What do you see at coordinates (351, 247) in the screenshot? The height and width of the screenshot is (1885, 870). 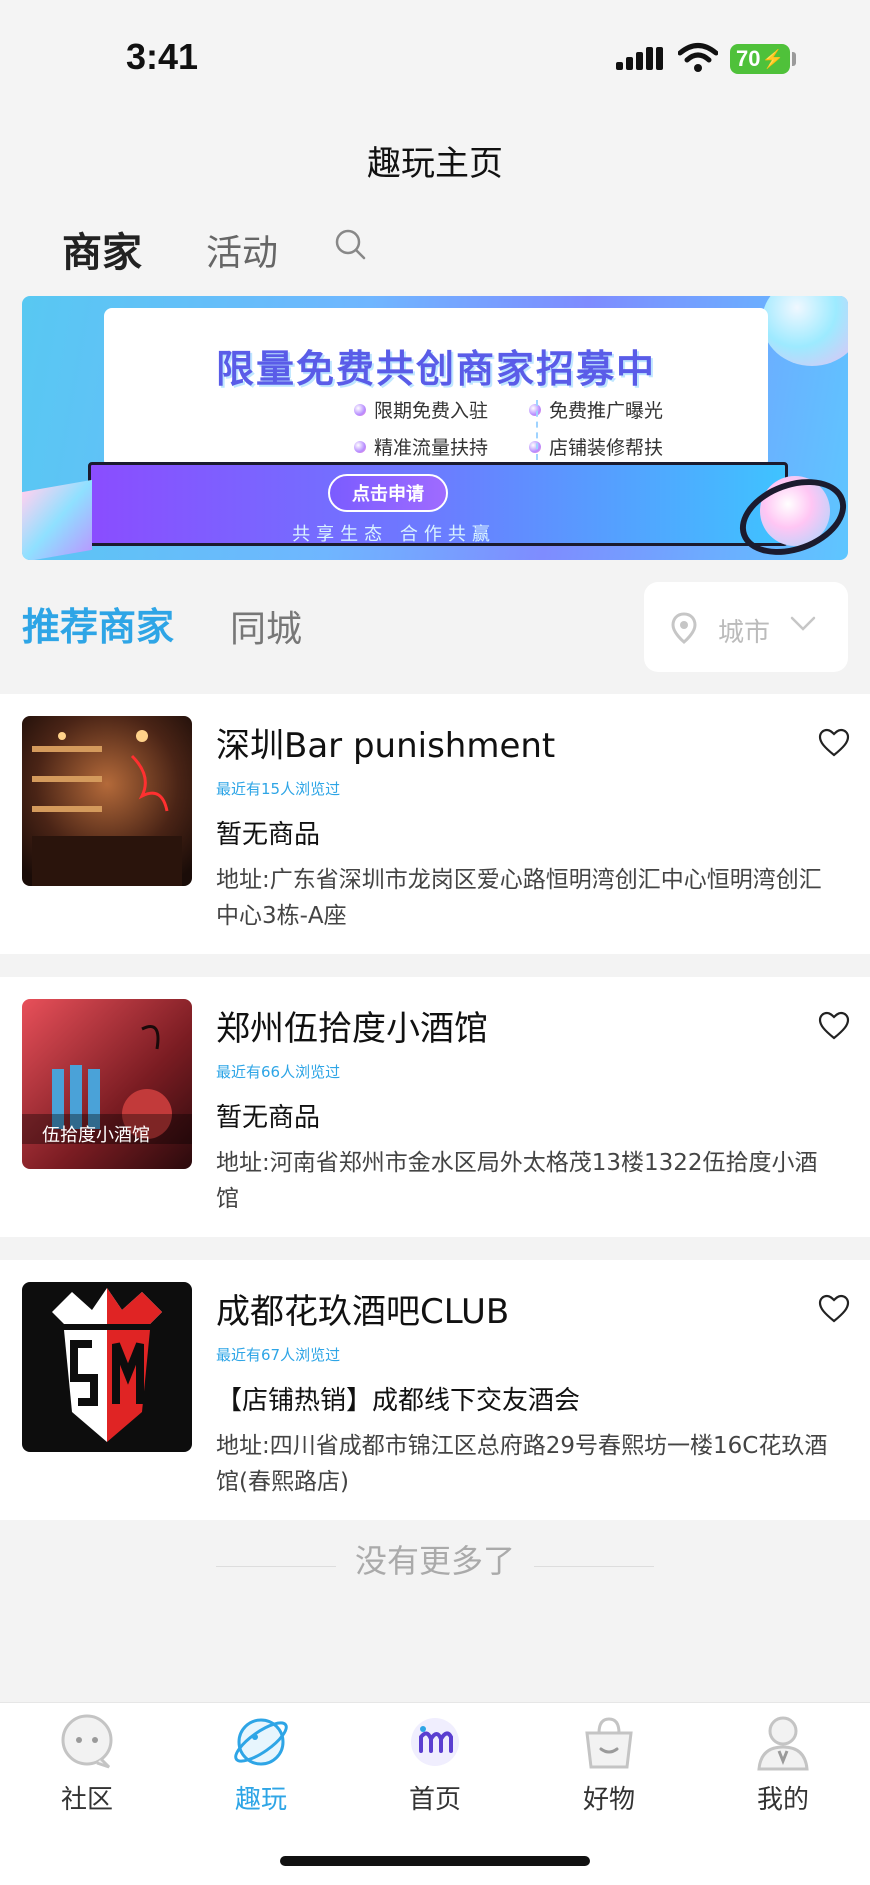 I see `search-icon` at bounding box center [351, 247].